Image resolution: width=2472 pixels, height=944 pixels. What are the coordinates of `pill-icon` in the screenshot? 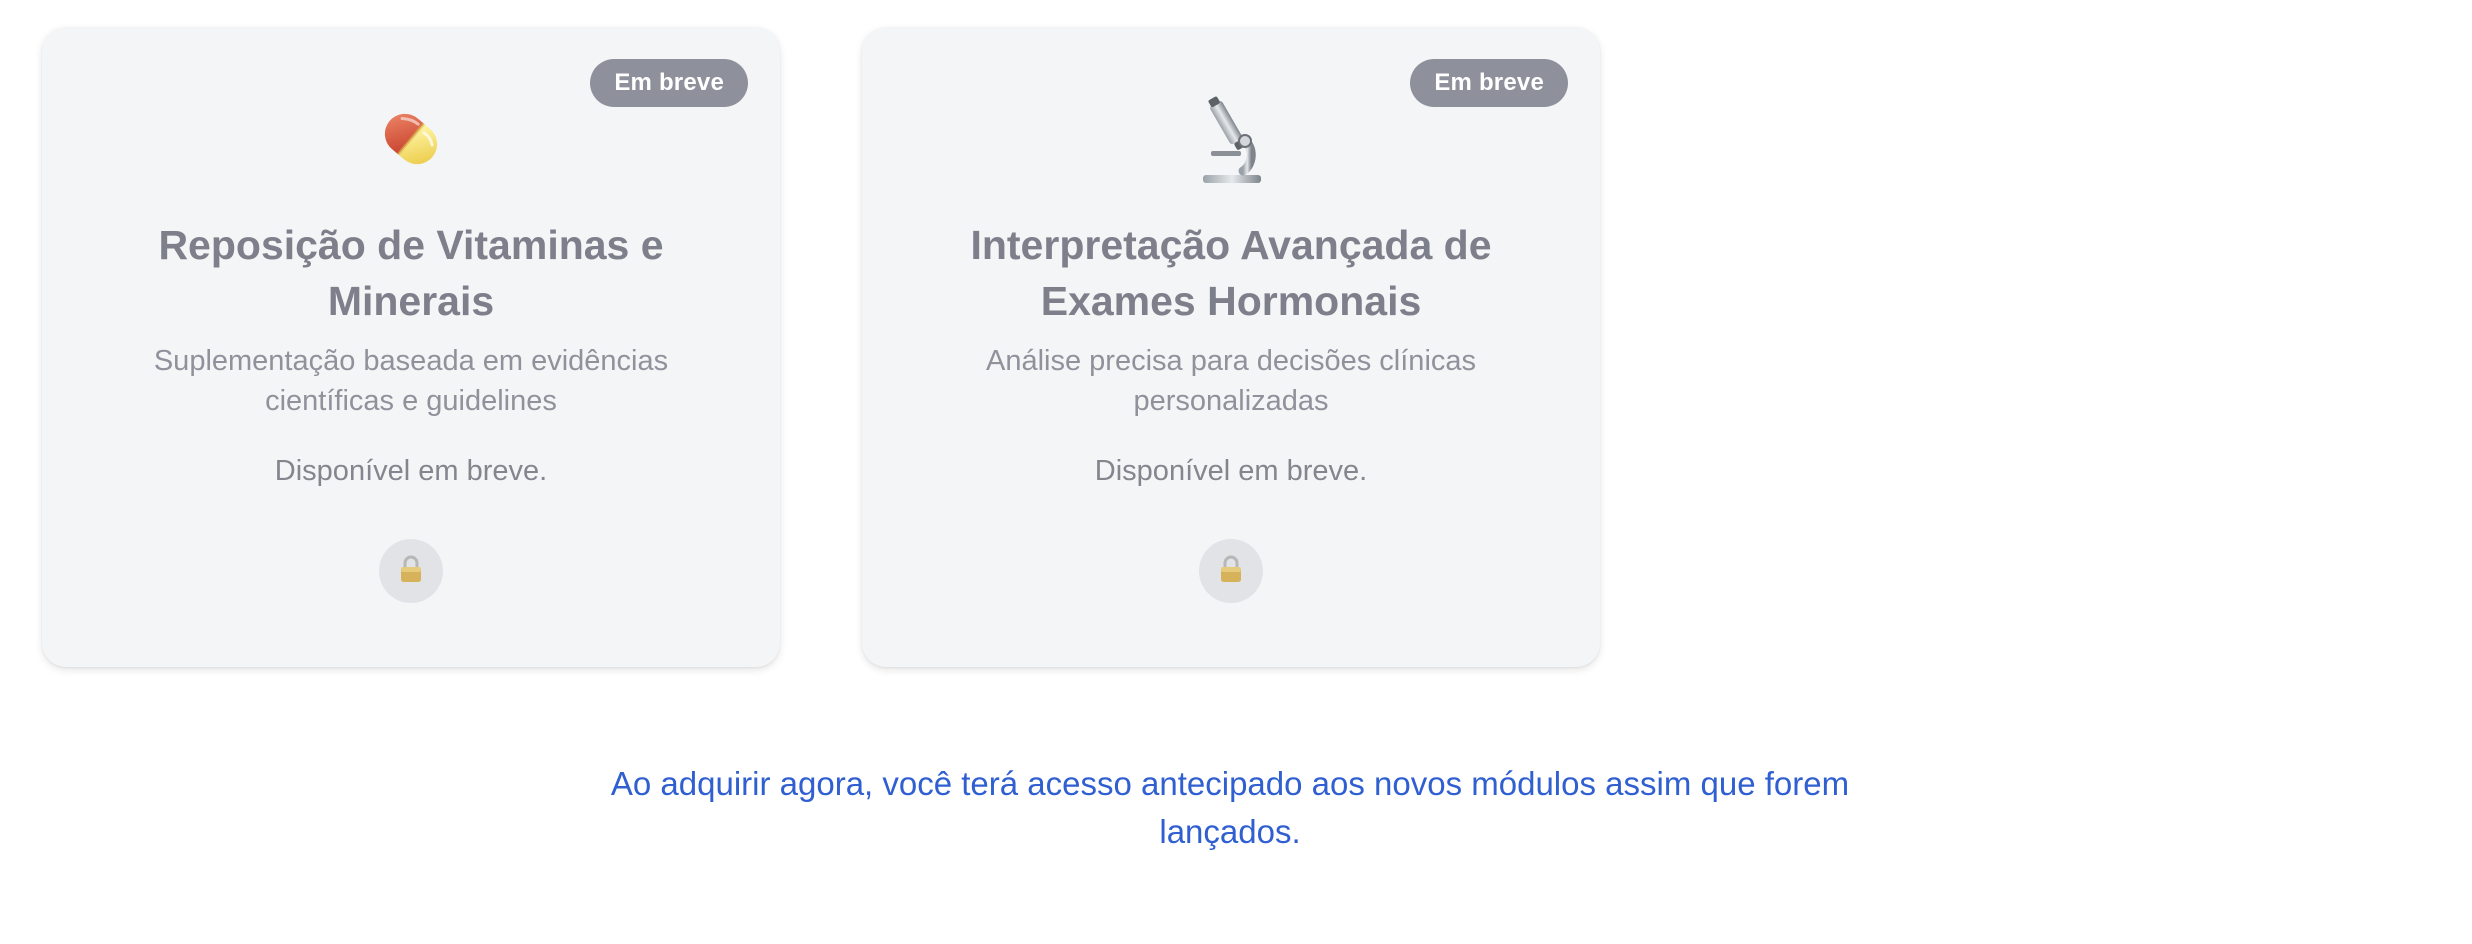 It's located at (411, 139).